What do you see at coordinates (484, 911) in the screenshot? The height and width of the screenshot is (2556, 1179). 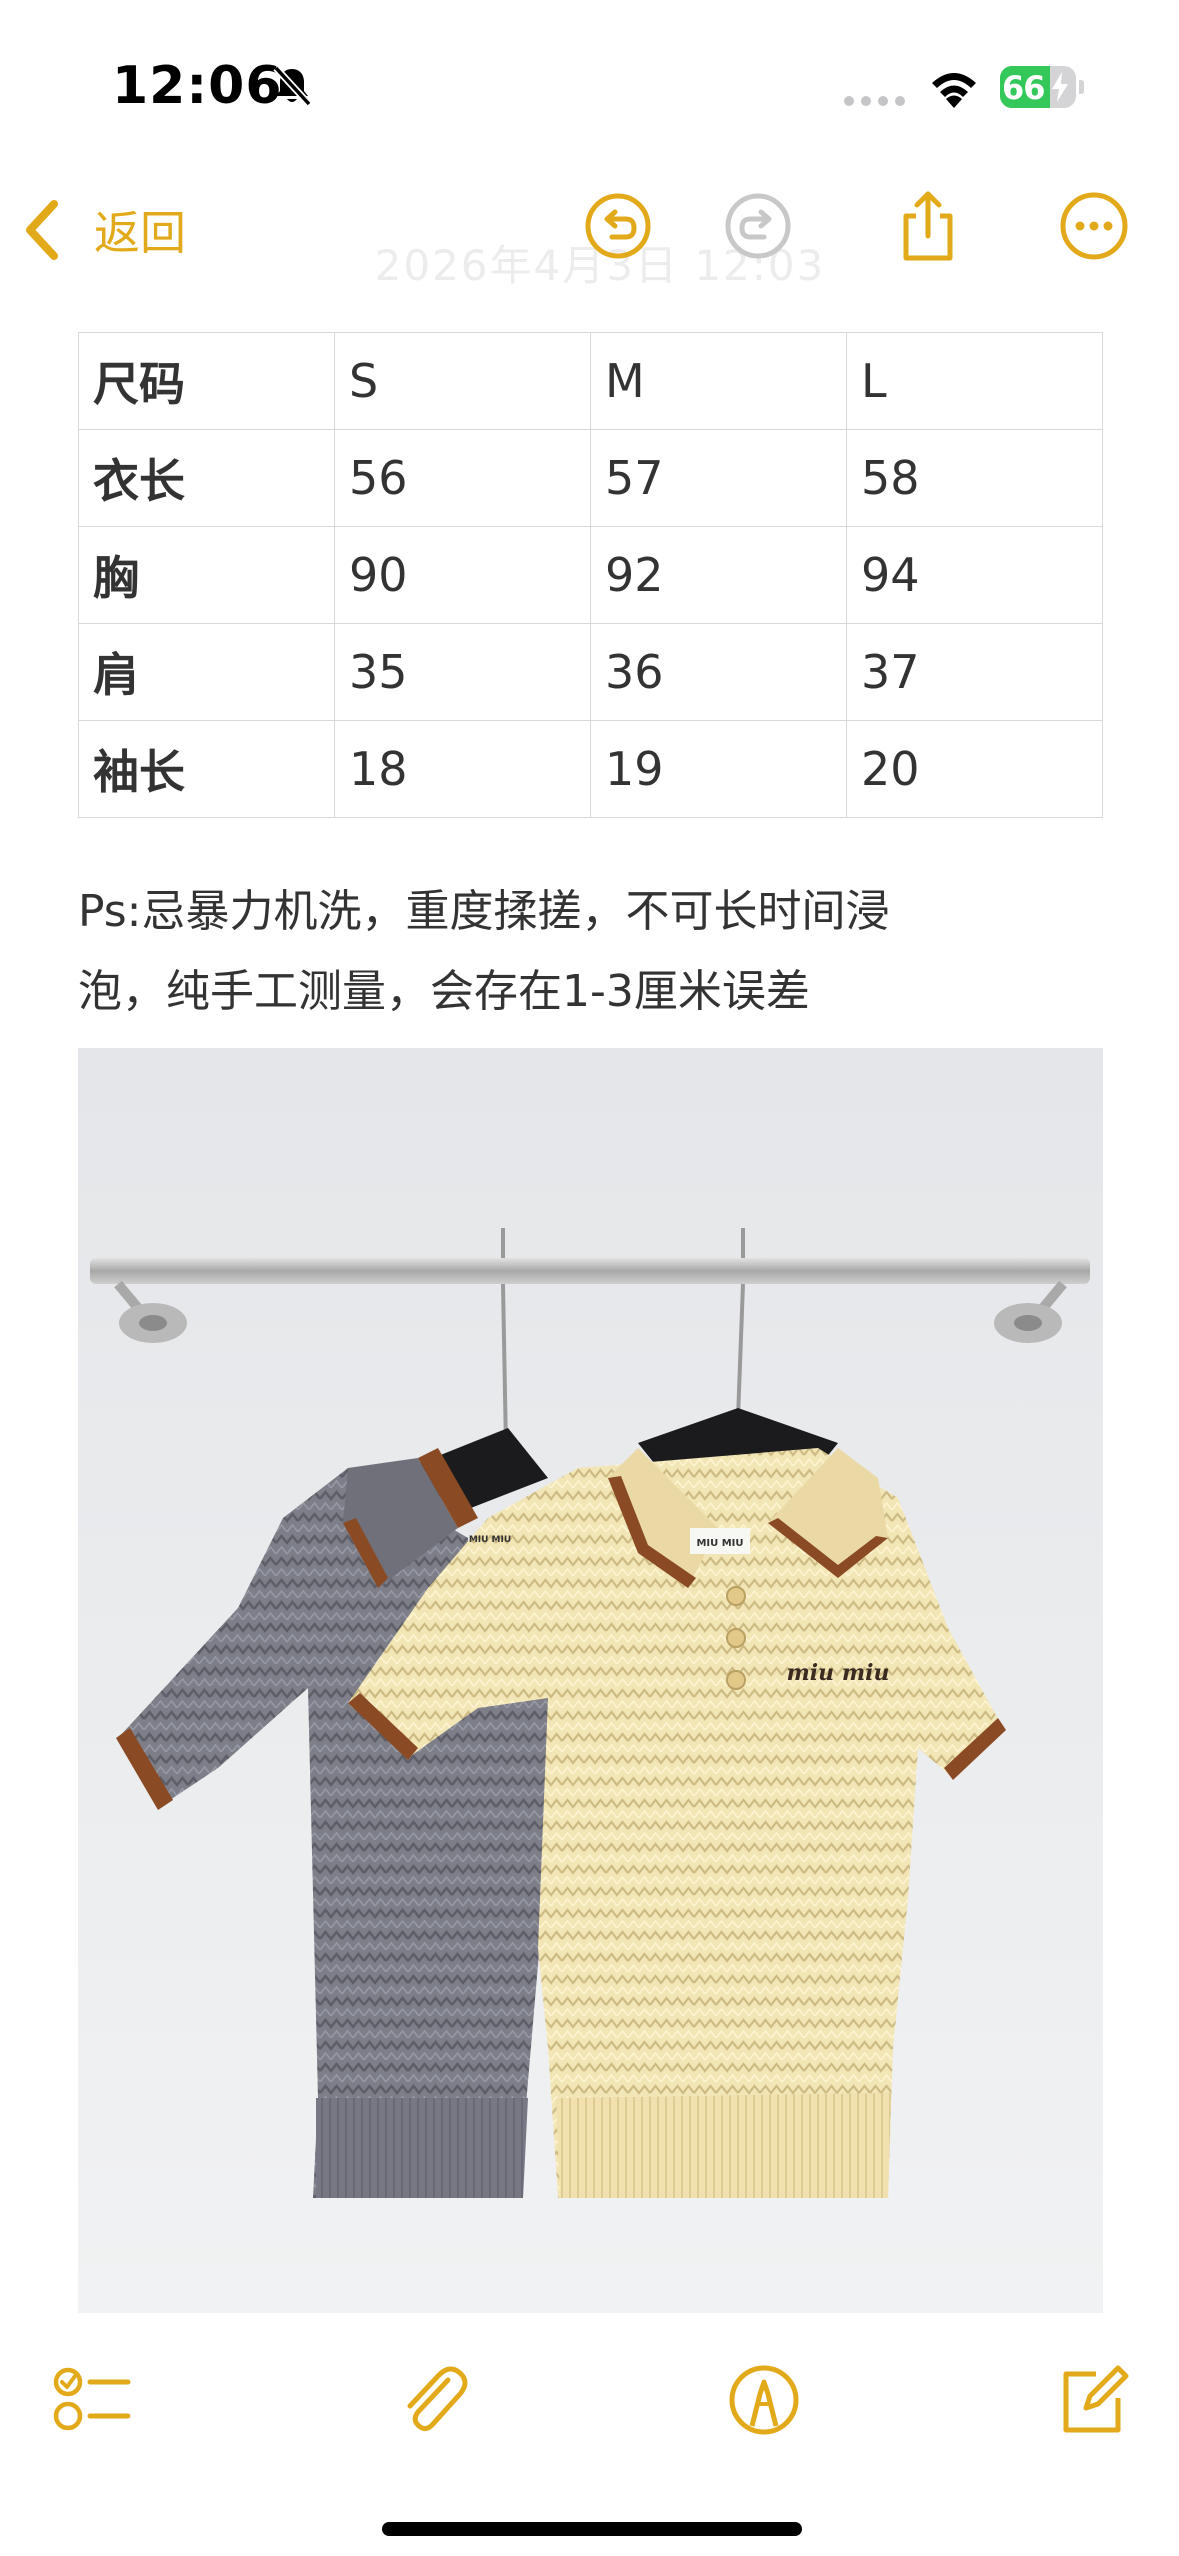 I see `care-note-line: Ps:忌暴力机洗，重度揉搓，不可长时间浸` at bounding box center [484, 911].